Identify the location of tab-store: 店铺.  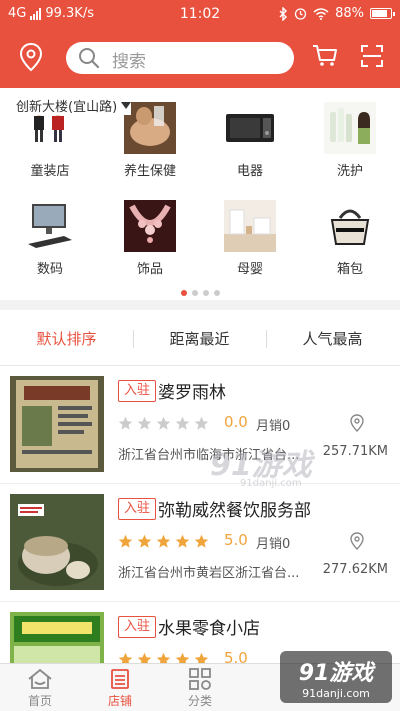
(120, 688).